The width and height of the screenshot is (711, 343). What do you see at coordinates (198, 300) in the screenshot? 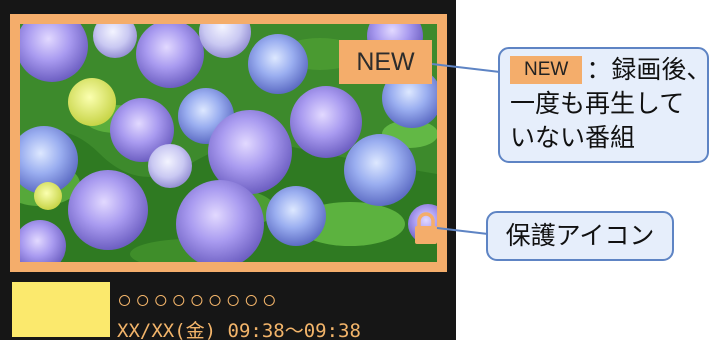
I see `program-title: ○○○○○○○○○` at bounding box center [198, 300].